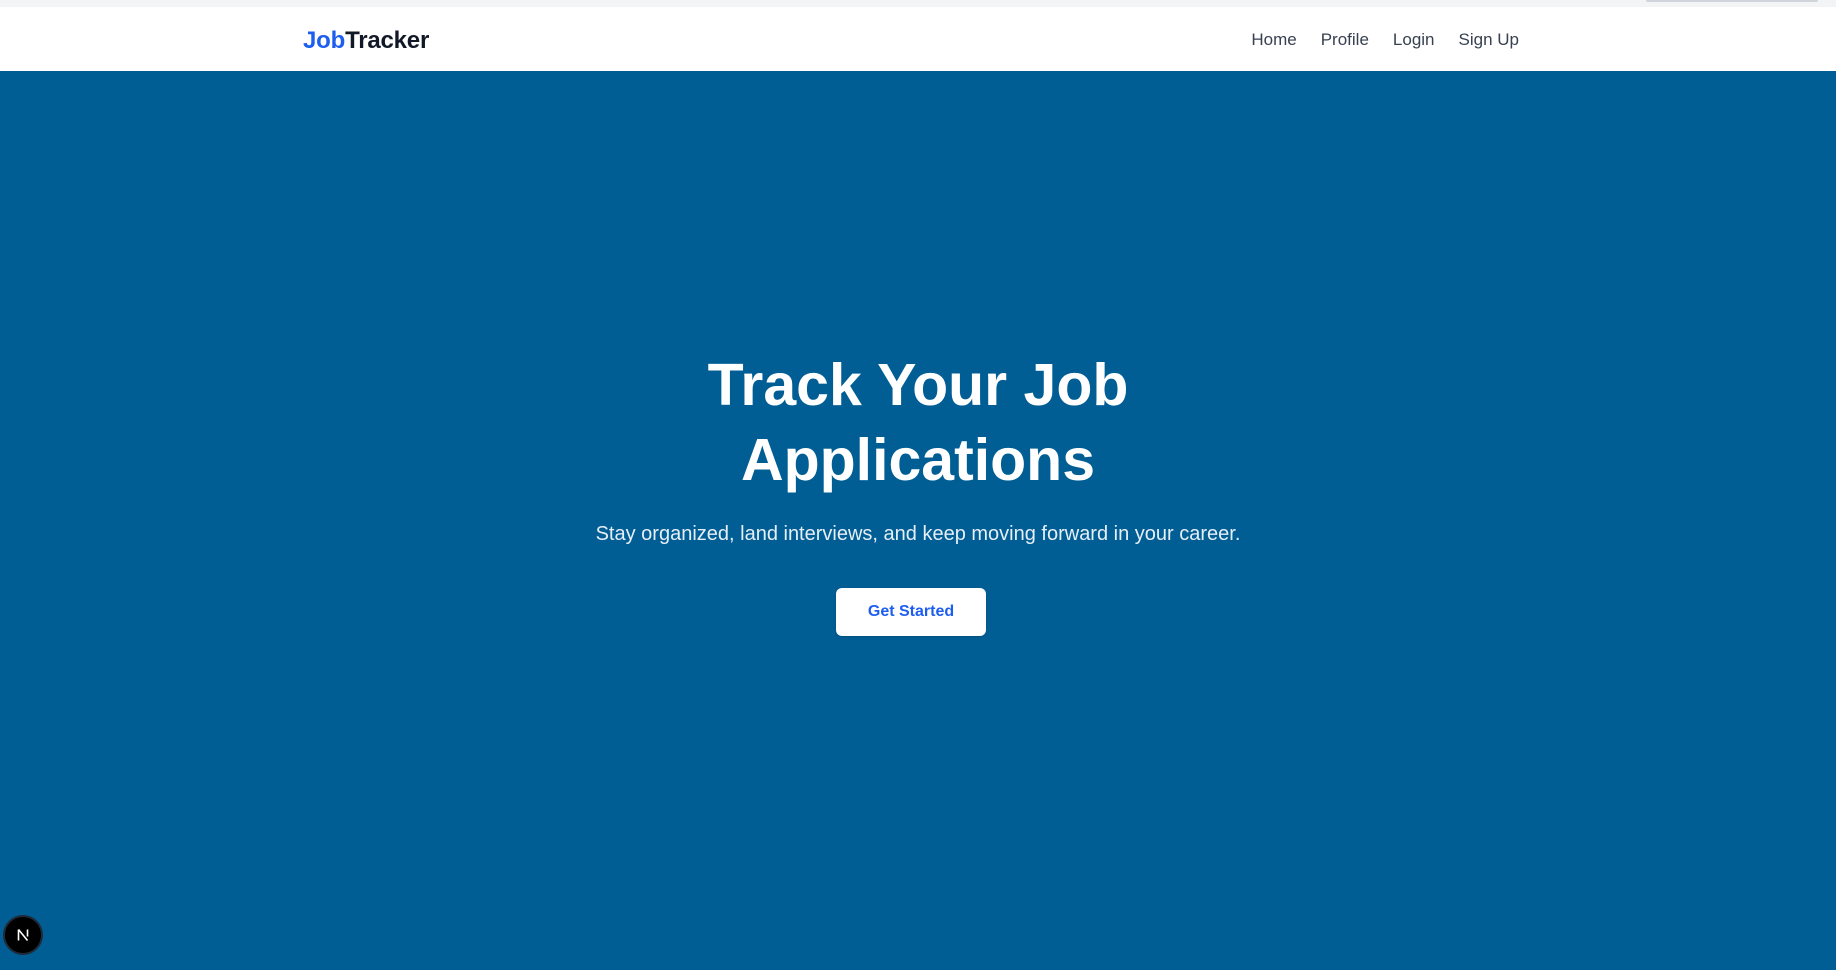 This screenshot has height=970, width=1836. I want to click on nav-profile: Profile, so click(1345, 40).